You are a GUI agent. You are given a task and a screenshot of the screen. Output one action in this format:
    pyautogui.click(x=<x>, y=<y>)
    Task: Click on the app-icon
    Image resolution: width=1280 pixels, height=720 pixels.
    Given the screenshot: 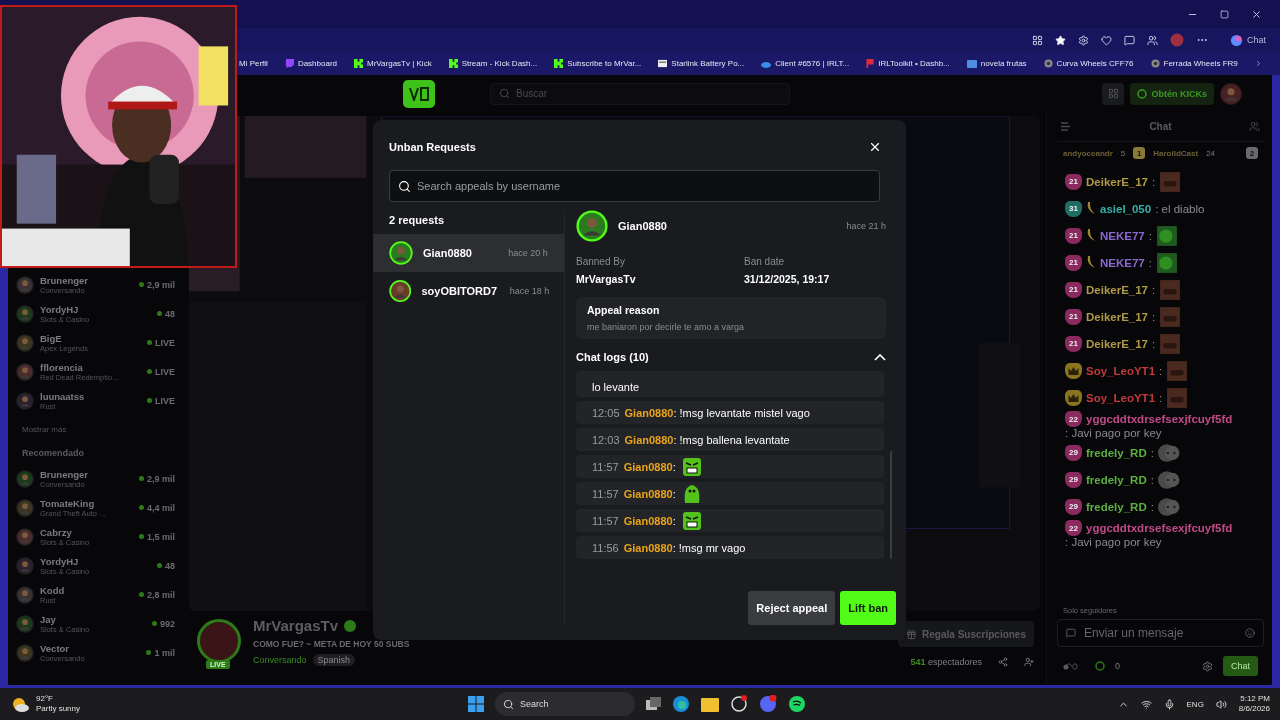 What is the action you would take?
    pyautogui.click(x=739, y=704)
    